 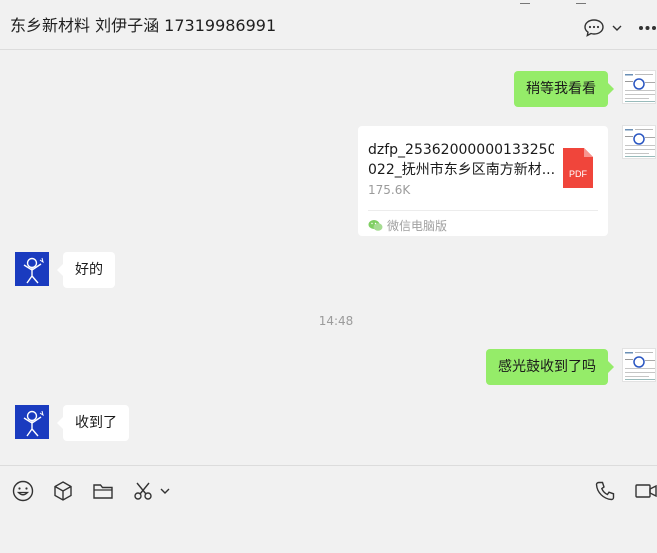 I want to click on file-source: 微信电脑版, so click(x=407, y=225).